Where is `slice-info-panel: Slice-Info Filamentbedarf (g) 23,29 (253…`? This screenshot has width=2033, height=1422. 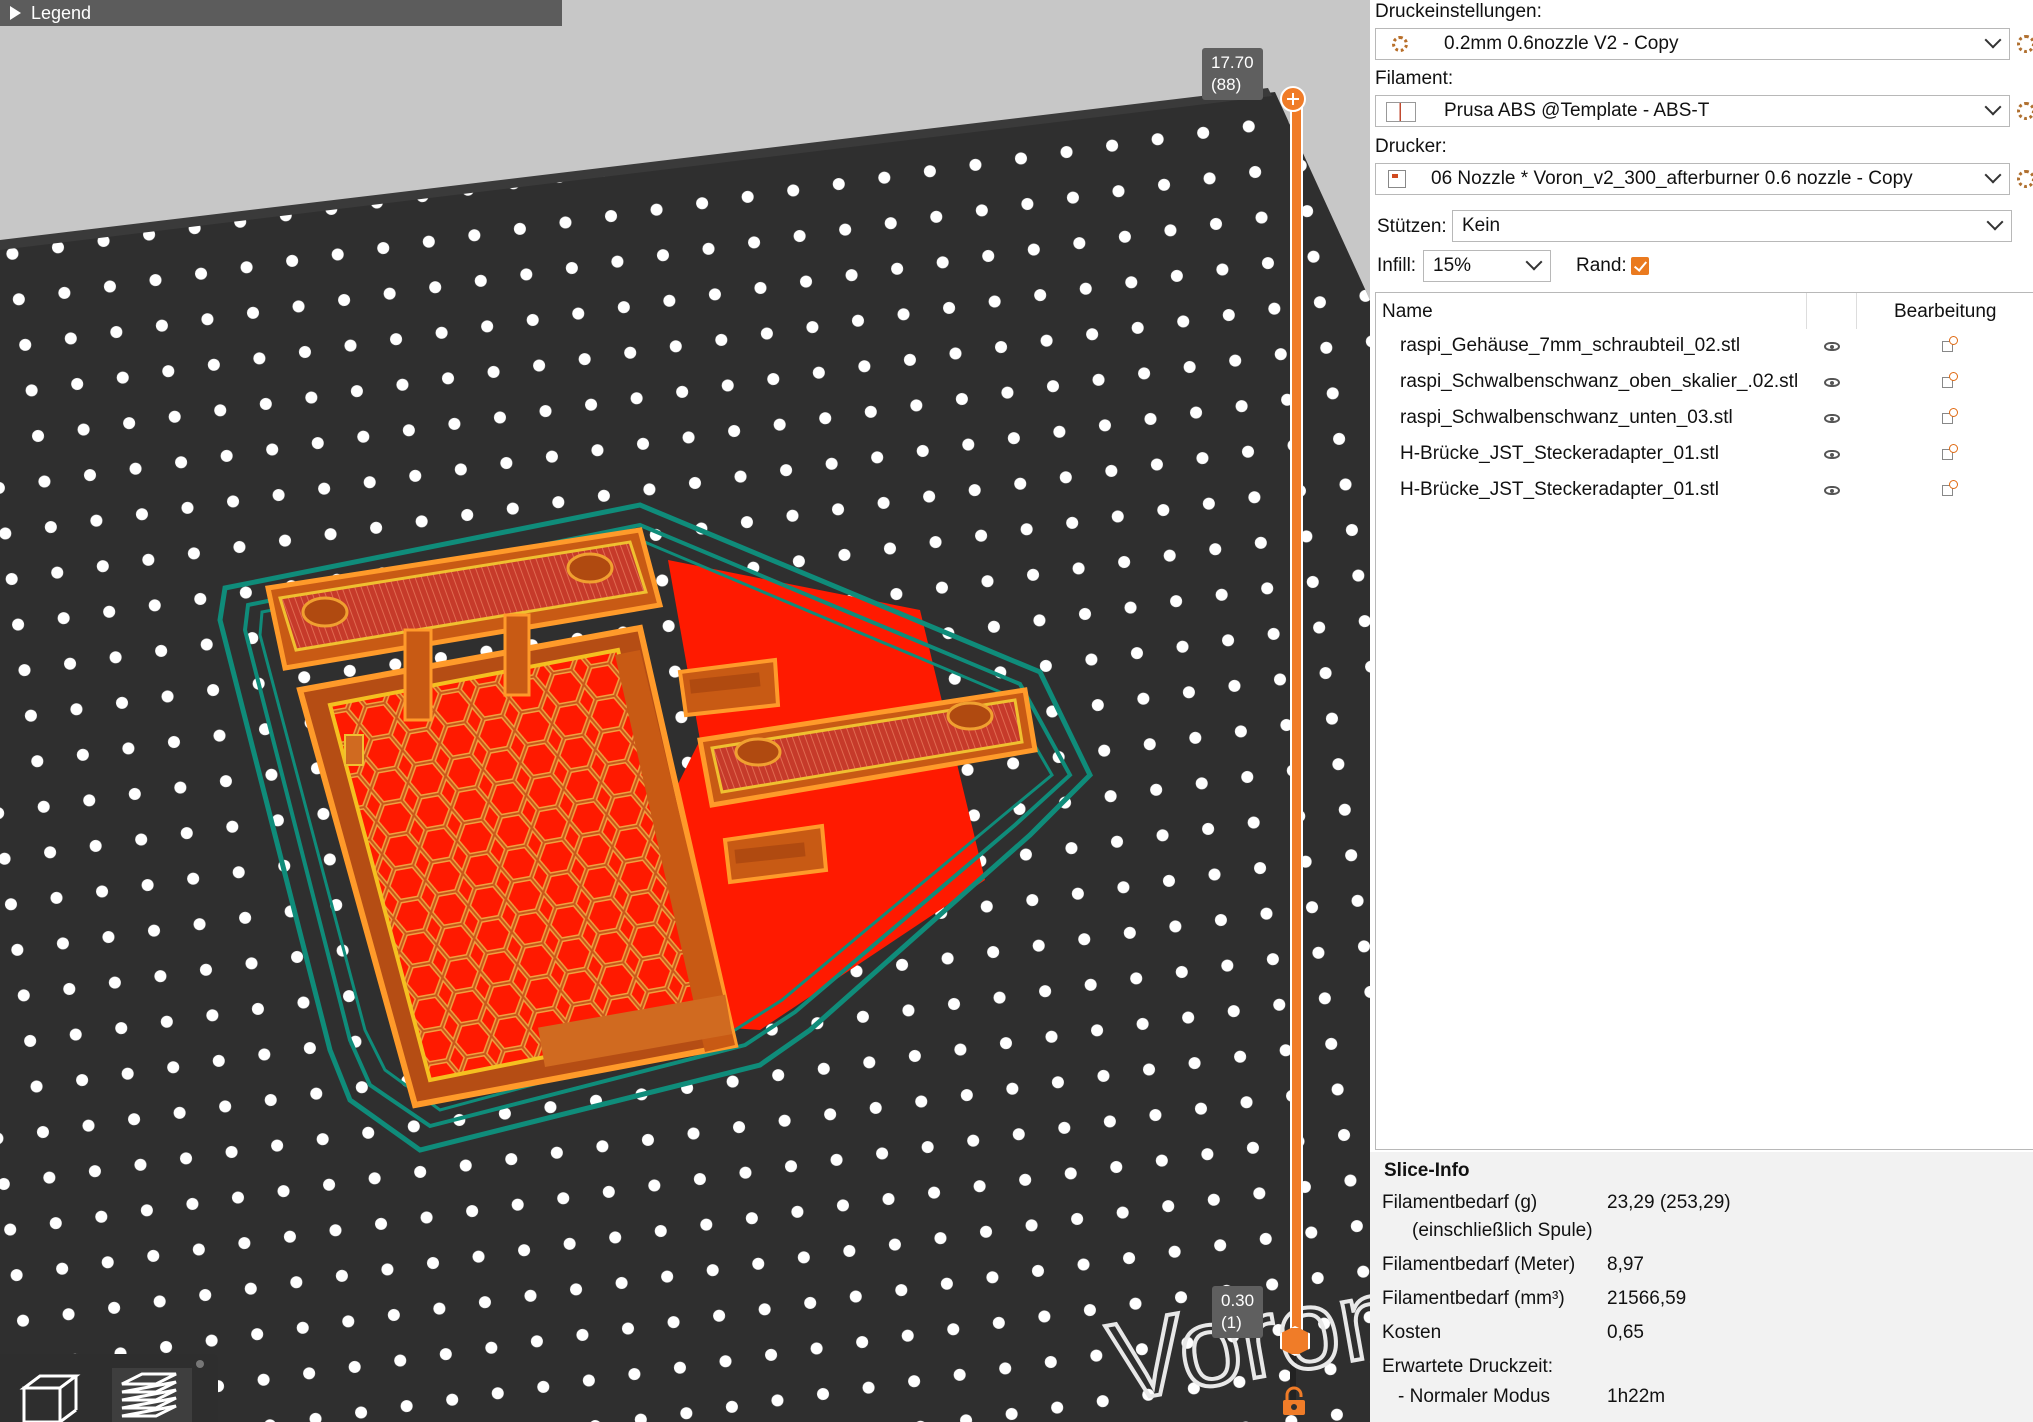 slice-info-panel: Slice-Info Filamentbedarf (g) 23,29 (253… is located at coordinates (1701, 1287).